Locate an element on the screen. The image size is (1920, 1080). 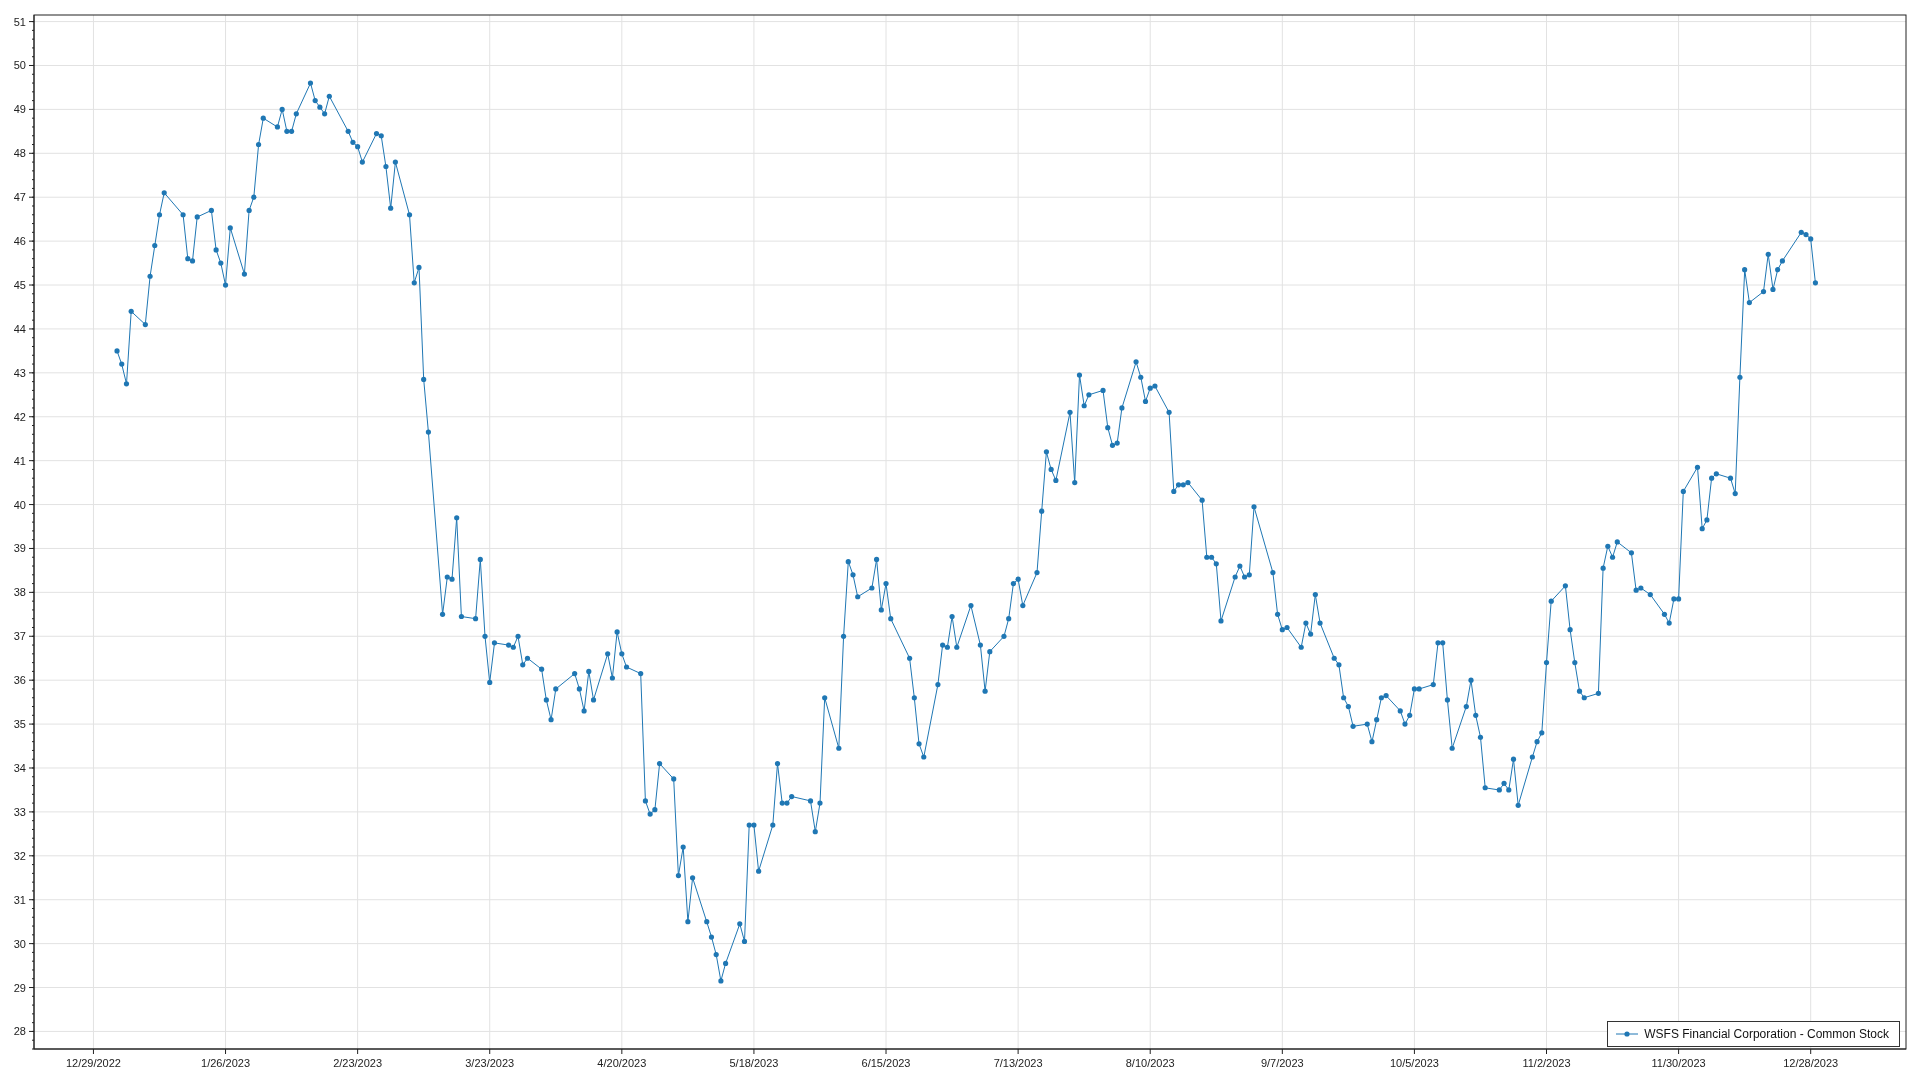
y-tick-label: 34 is located at coordinates (19, 768).